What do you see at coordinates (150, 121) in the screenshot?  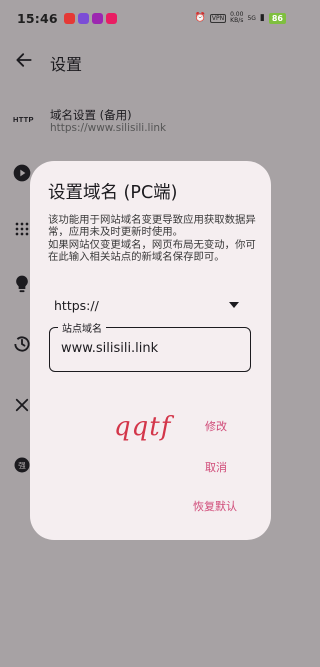 I see `settings-item-domain: HTTP 域名设置 (备用) https://www.silisili.link` at bounding box center [150, 121].